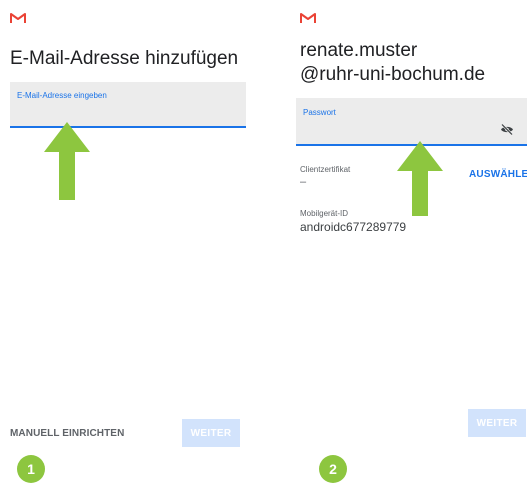 Image resolution: width=527 pixels, height=489 pixels. What do you see at coordinates (498, 174) in the screenshot?
I see `select-cert-button: AUSWÄHLEN` at bounding box center [498, 174].